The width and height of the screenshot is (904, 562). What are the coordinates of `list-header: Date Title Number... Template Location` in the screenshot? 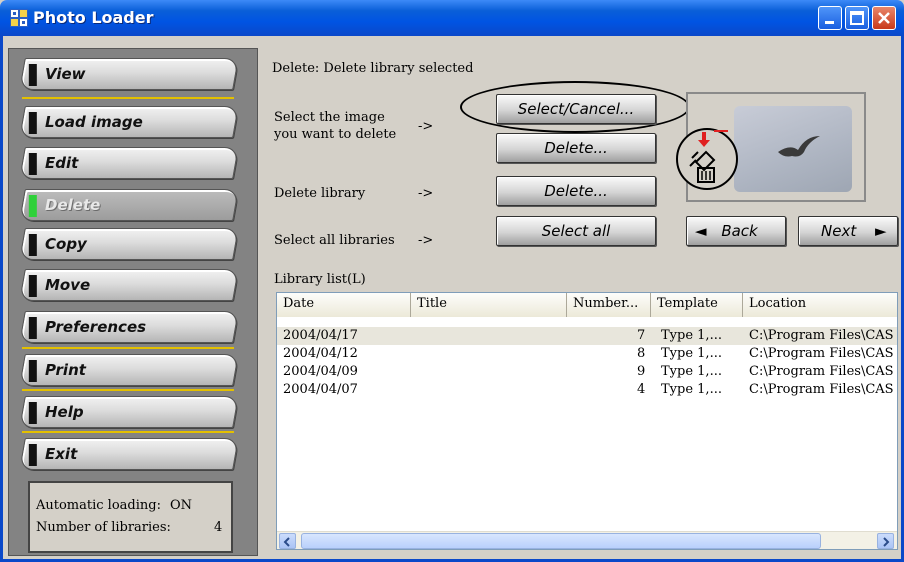 It's located at (587, 305).